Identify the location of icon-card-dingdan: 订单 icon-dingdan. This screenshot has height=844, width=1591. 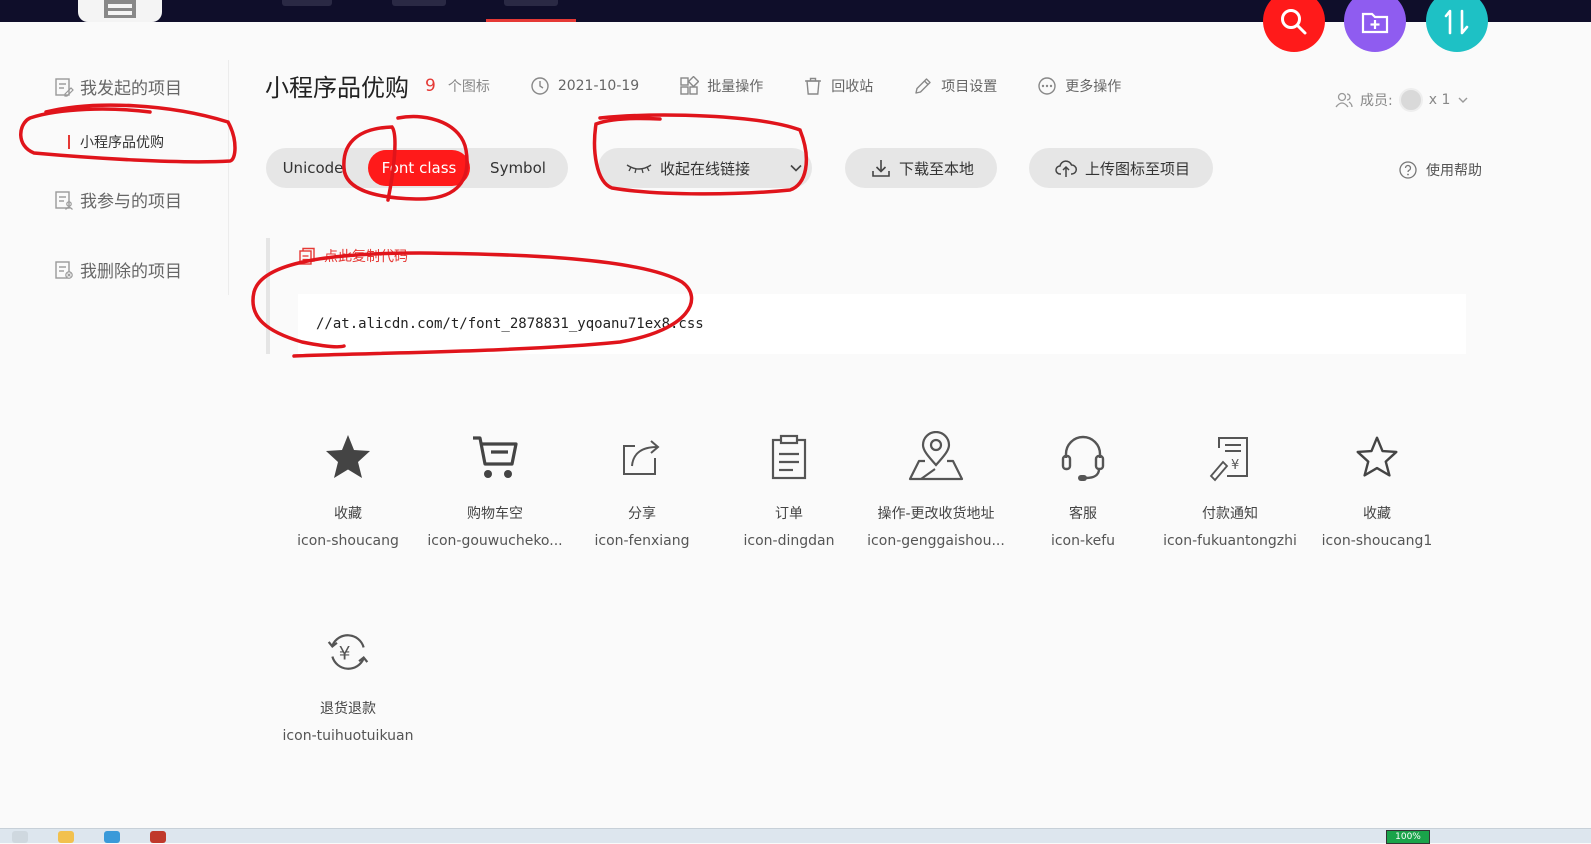
(789, 487).